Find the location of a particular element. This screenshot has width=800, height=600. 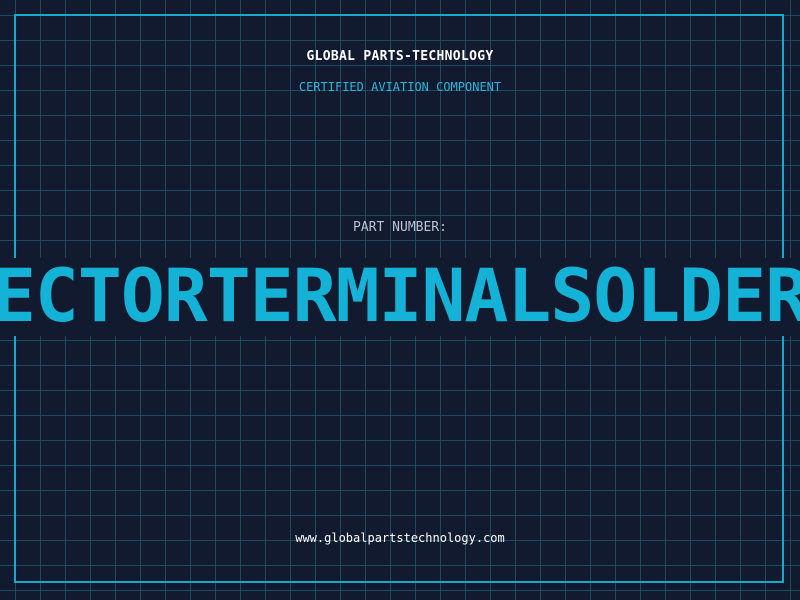

part-number-label: PART NUMBER: is located at coordinates (400, 227).